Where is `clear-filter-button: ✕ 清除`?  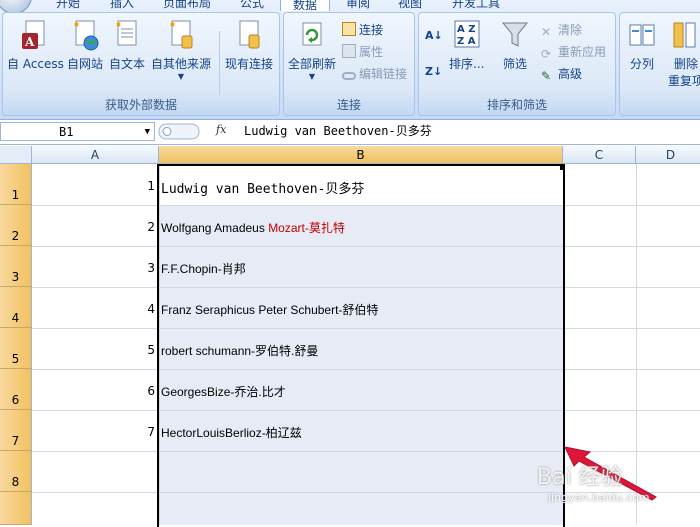 clear-filter-button: ✕ 清除 is located at coordinates (561, 30).